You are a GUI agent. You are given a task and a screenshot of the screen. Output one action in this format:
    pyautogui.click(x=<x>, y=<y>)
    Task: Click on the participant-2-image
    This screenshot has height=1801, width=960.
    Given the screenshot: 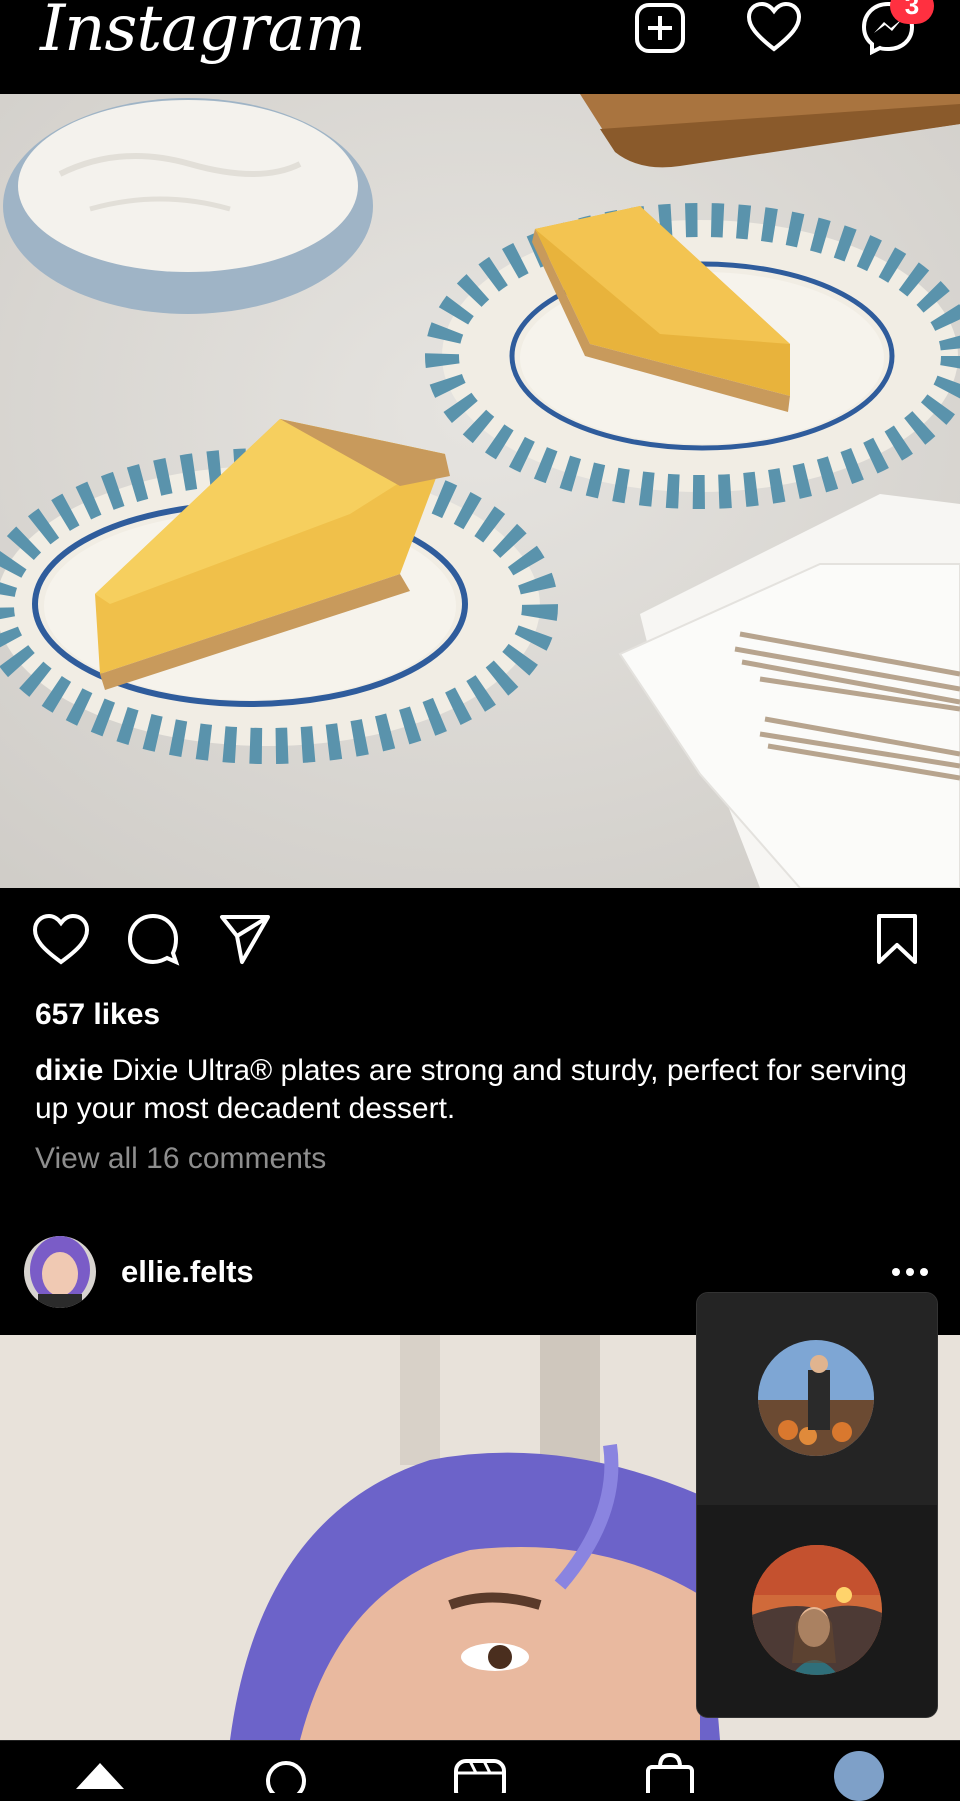 What is the action you would take?
    pyautogui.click(x=817, y=1610)
    